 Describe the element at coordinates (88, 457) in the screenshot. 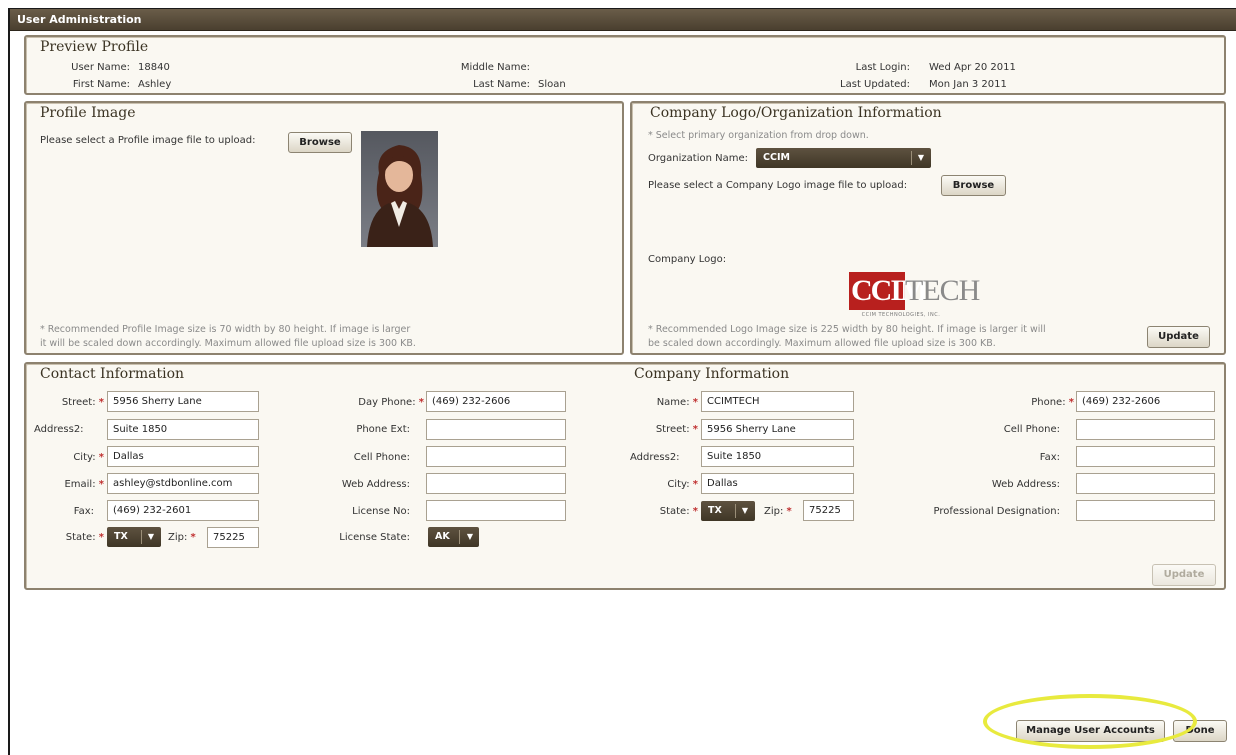

I see `contact-city-label: City: *` at that location.